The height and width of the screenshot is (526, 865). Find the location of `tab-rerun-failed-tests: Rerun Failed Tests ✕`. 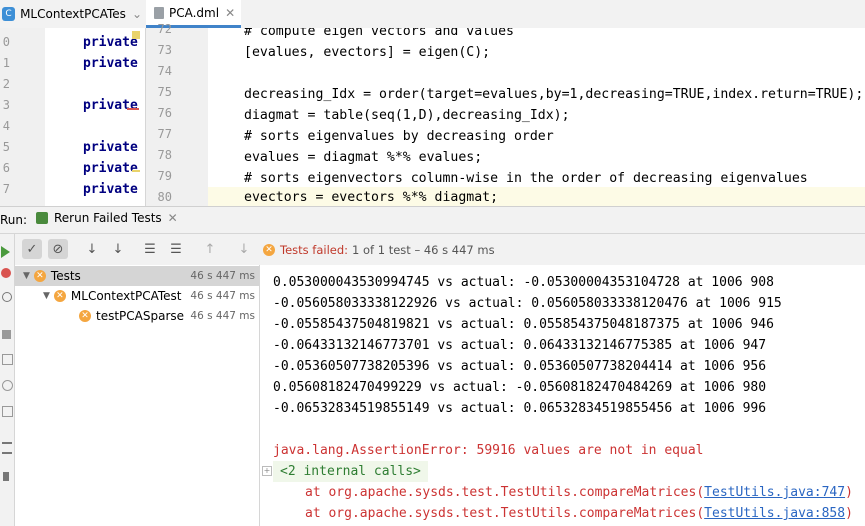

tab-rerun-failed-tests: Rerun Failed Tests ✕ is located at coordinates (107, 218).